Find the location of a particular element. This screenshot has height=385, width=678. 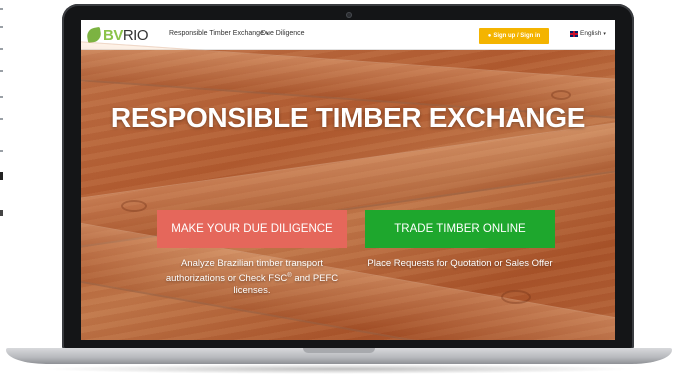

due-diligence-button: MAKE YOUR DUE DILIGENCE is located at coordinates (252, 229).